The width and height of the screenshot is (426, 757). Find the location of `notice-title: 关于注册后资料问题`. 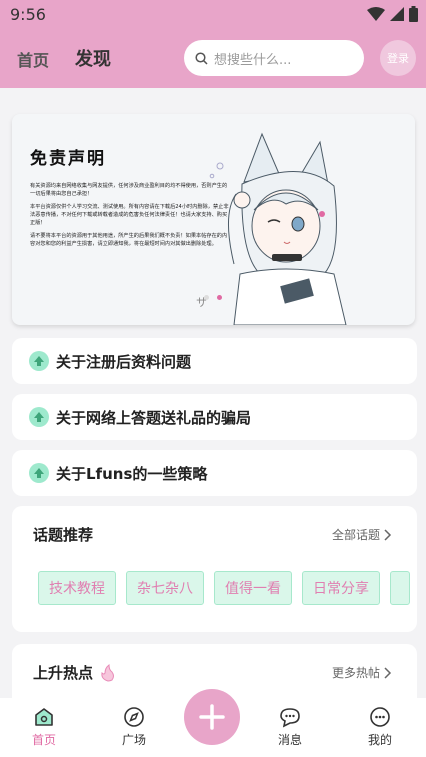

notice-title: 关于注册后资料问题 is located at coordinates (124, 361).